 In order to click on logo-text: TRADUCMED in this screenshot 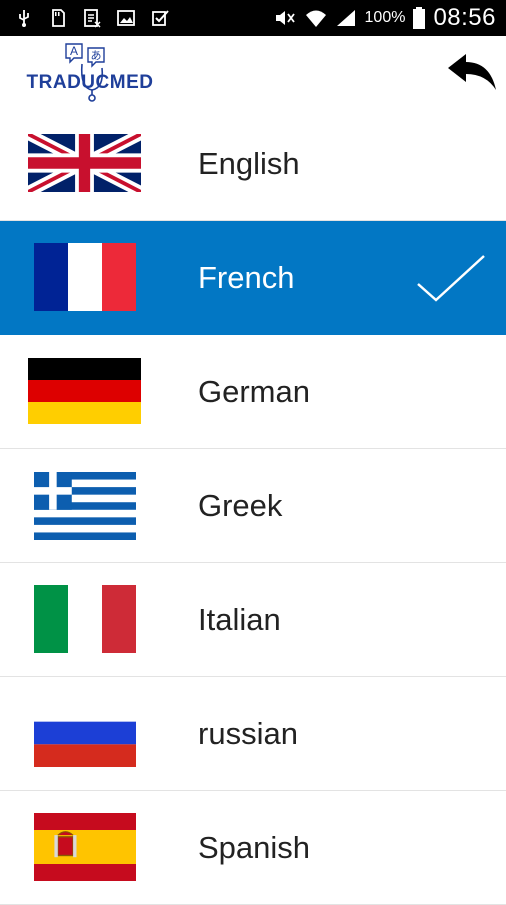, I will do `click(90, 82)`.